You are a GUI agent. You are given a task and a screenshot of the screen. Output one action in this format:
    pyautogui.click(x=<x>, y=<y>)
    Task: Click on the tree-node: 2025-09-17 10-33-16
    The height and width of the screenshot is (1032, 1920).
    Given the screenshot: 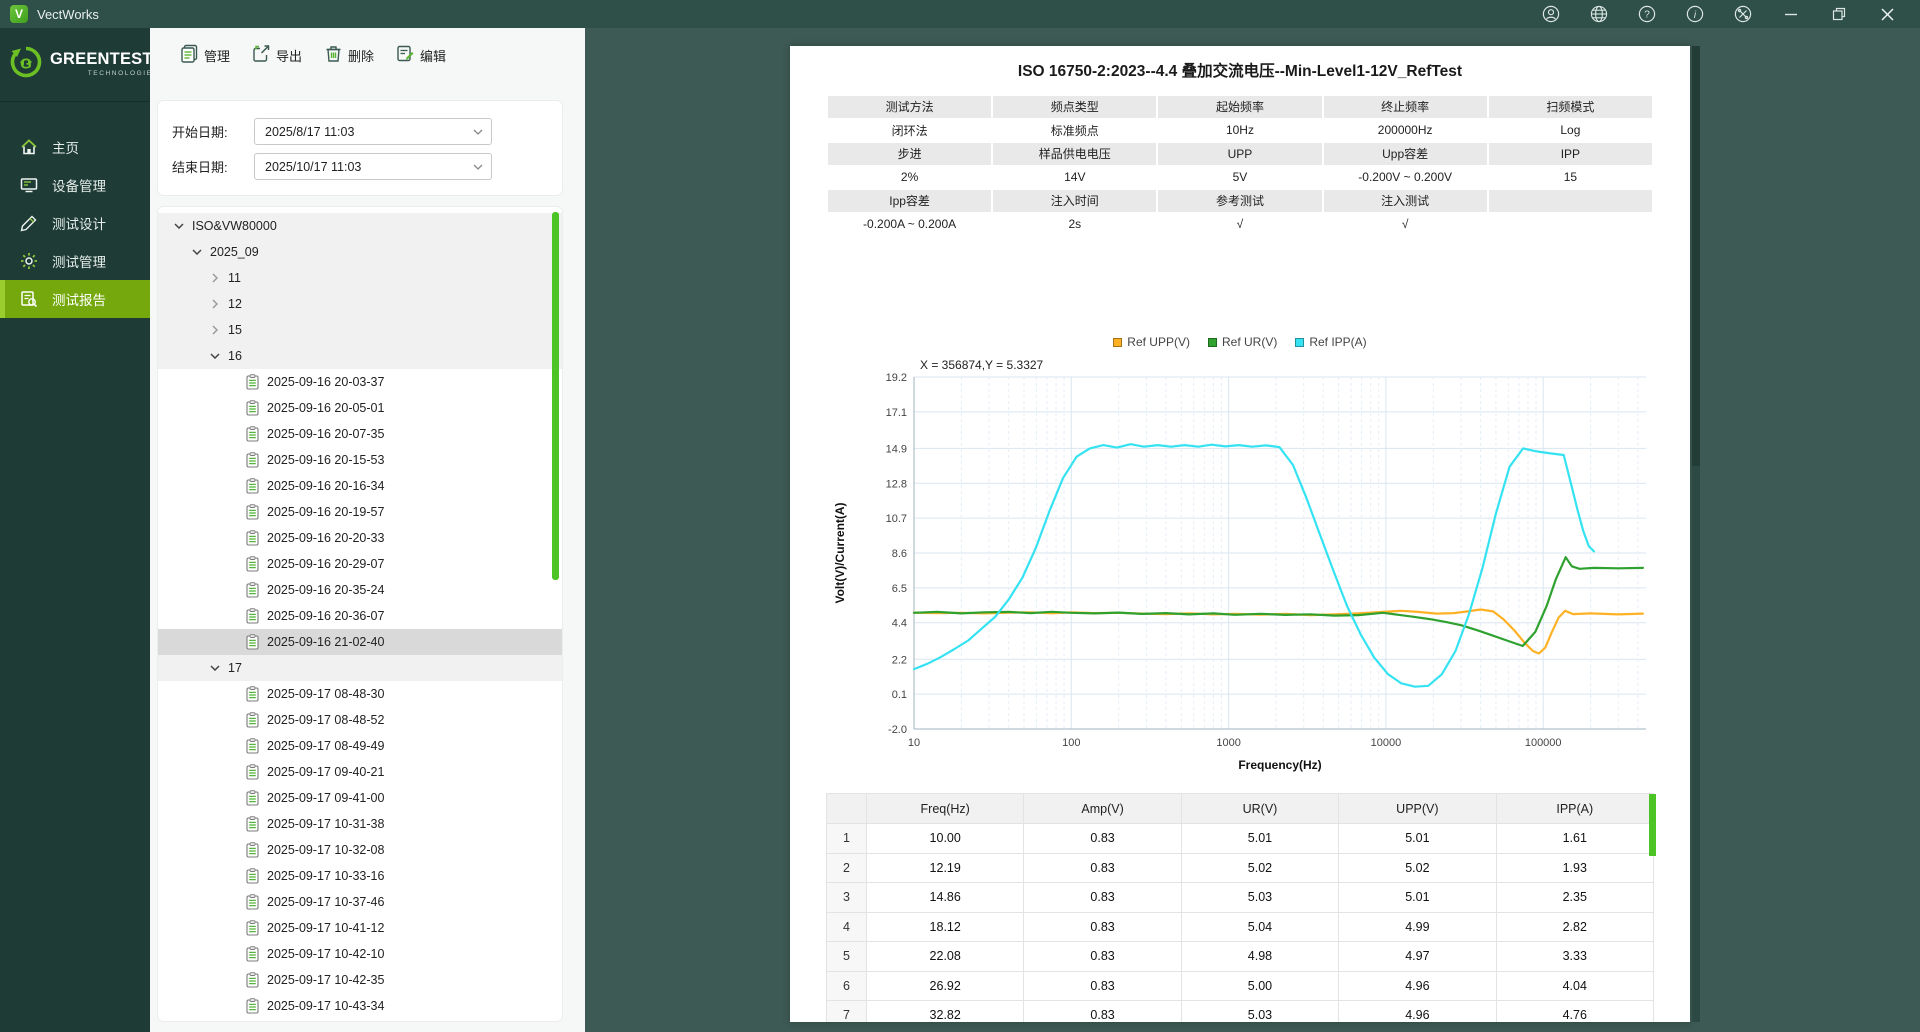 What is the action you would take?
    pyautogui.click(x=360, y=876)
    